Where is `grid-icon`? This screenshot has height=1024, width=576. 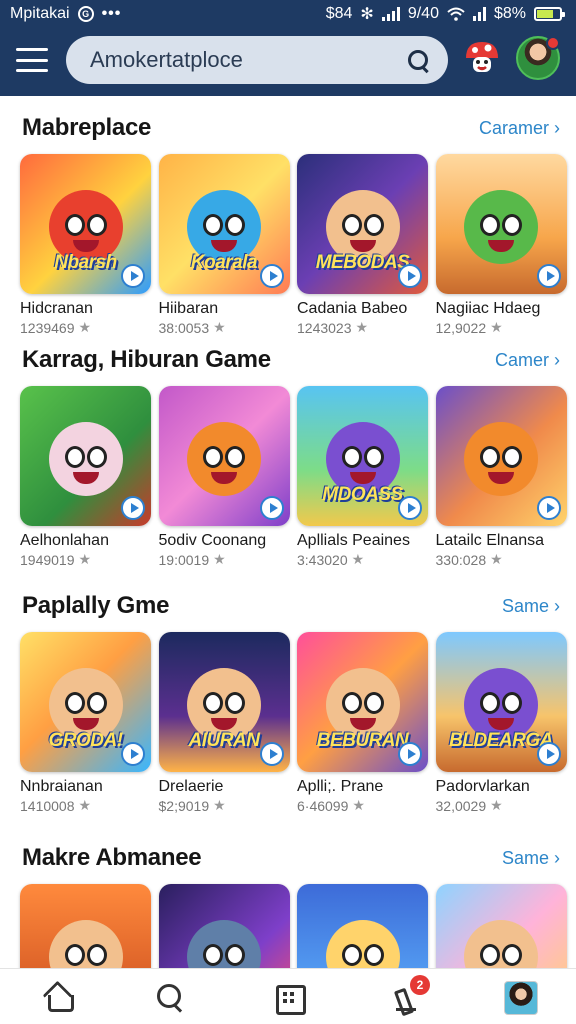
grid-icon is located at coordinates (289, 998).